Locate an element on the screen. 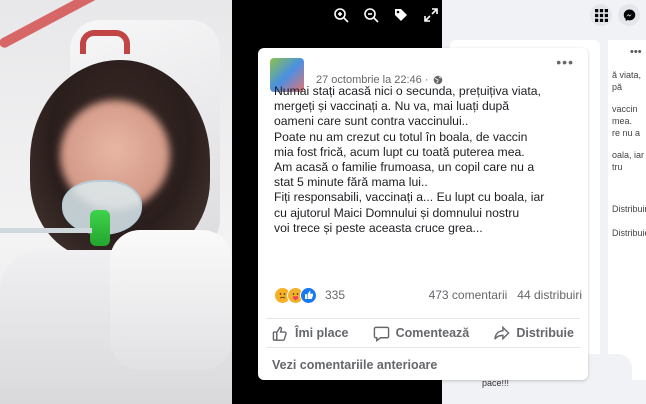 The width and height of the screenshot is (646, 404). post-line: oameni care sunt contra vaccinului.. is located at coordinates (371, 121).